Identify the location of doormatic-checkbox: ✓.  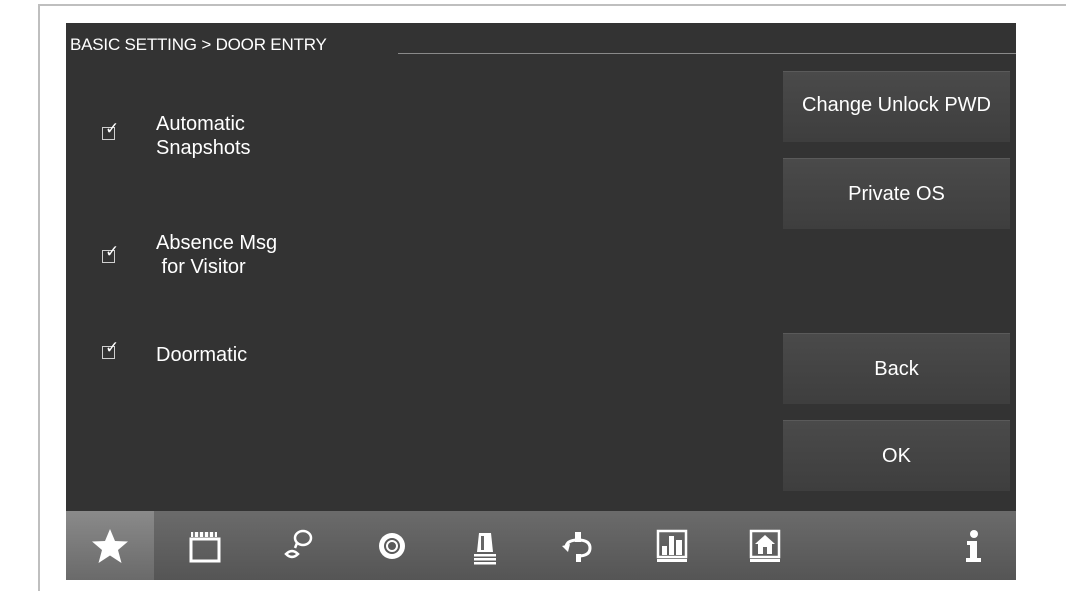
(110, 350).